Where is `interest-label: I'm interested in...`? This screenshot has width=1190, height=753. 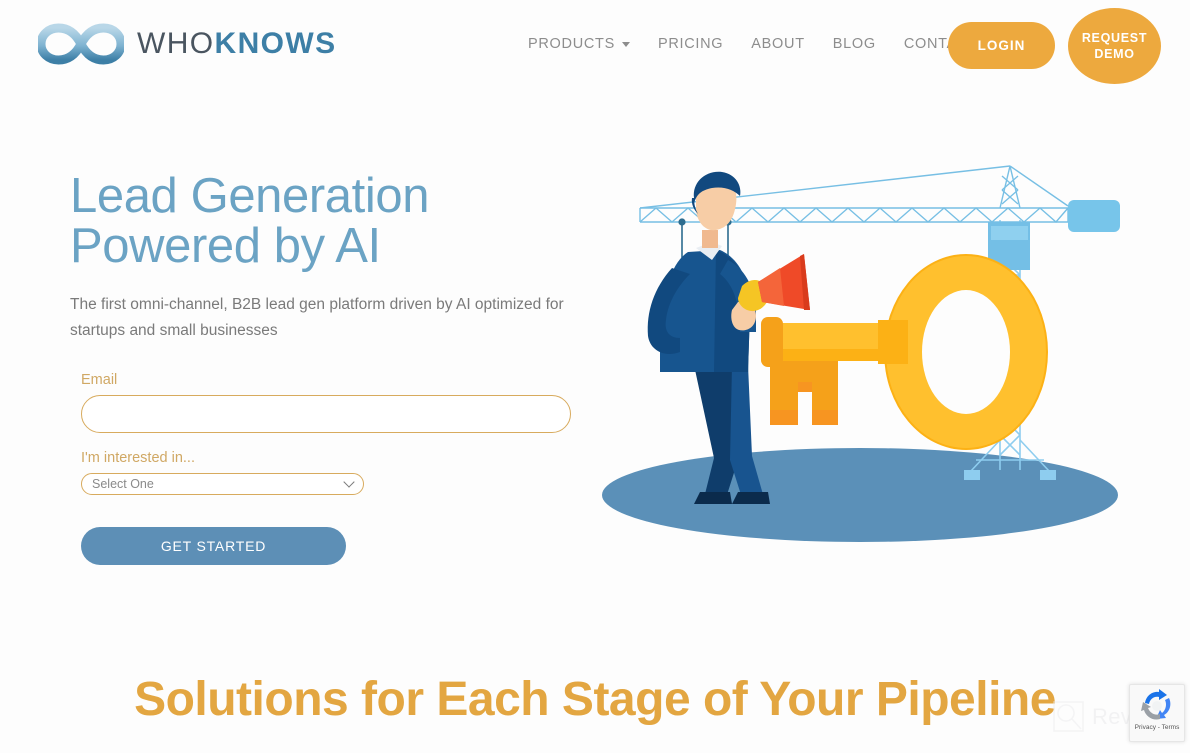 interest-label: I'm interested in... is located at coordinates (138, 458).